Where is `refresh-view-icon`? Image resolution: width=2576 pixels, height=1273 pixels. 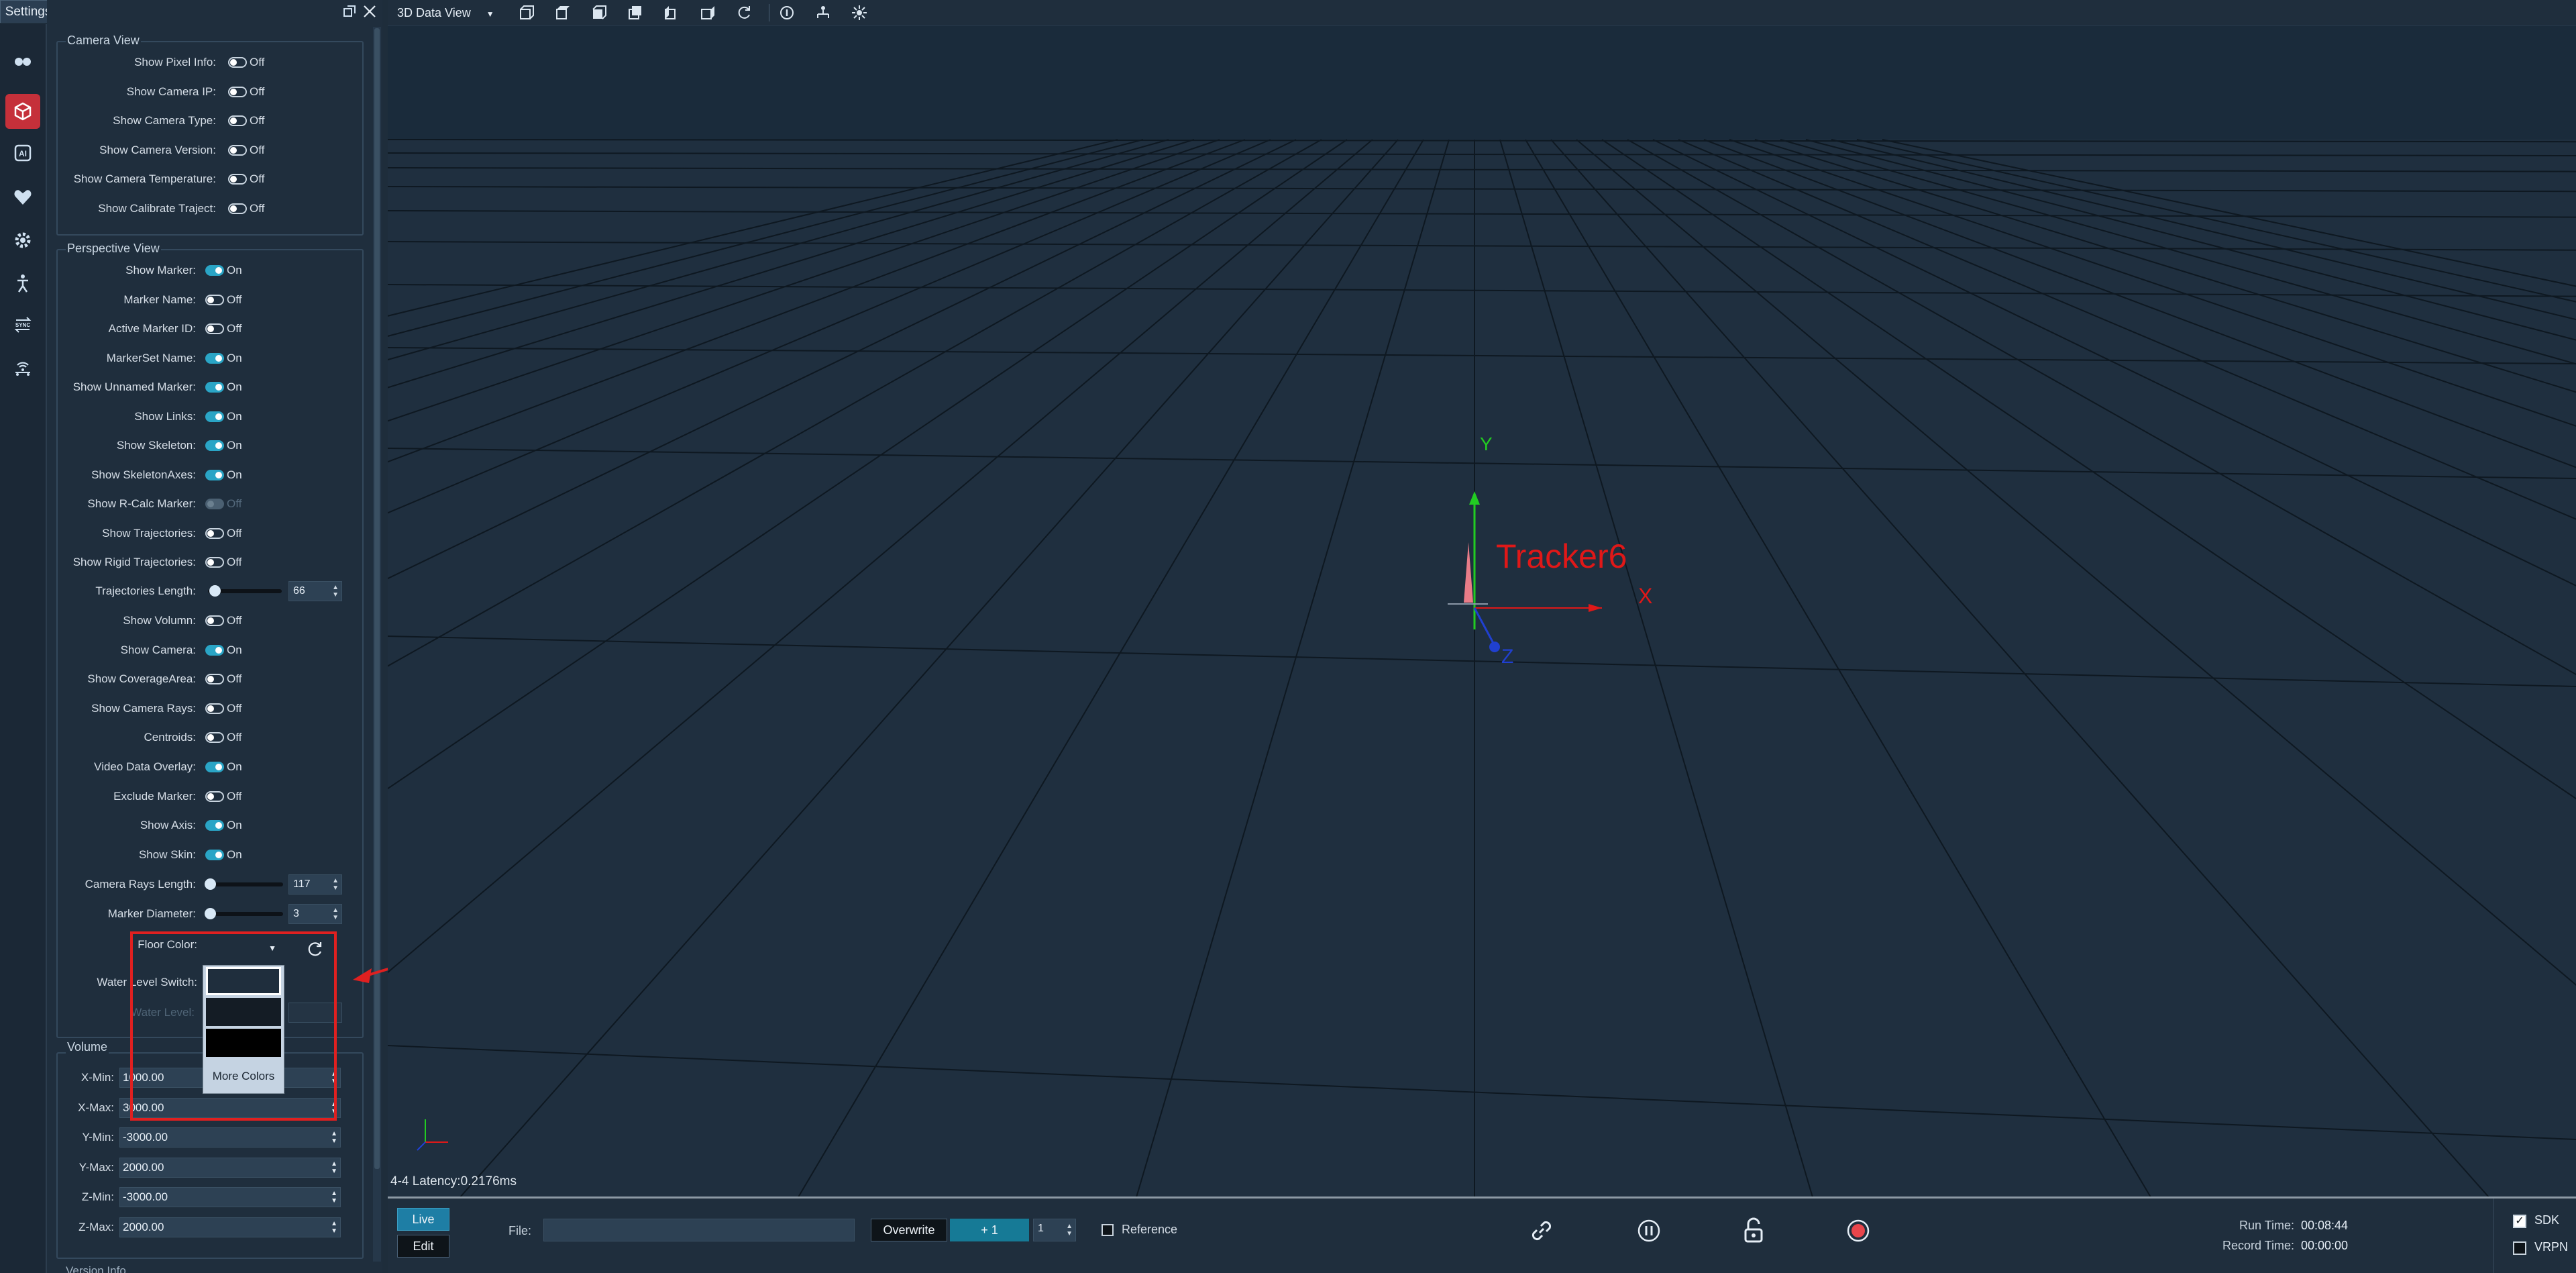
refresh-view-icon is located at coordinates (744, 13).